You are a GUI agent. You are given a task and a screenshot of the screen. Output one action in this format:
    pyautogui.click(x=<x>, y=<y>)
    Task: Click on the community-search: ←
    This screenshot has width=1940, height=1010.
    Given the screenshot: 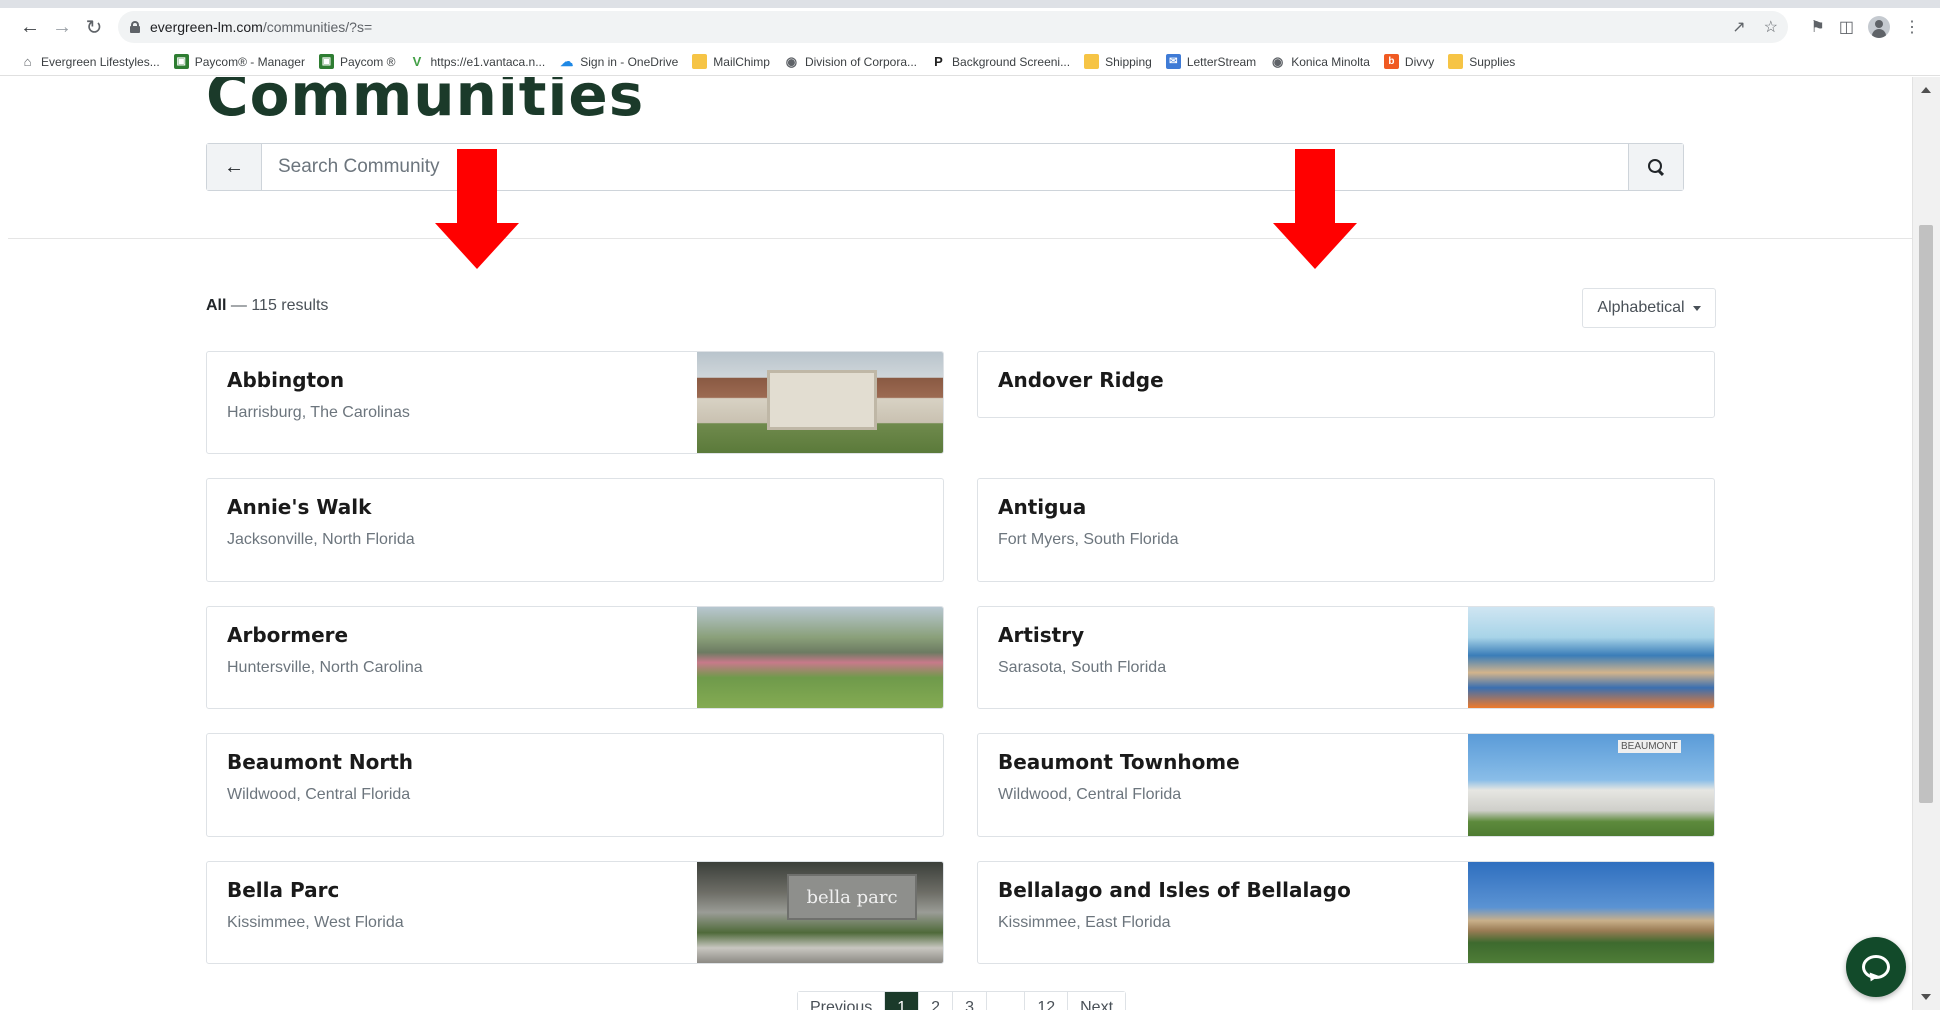 What is the action you would take?
    pyautogui.click(x=945, y=167)
    